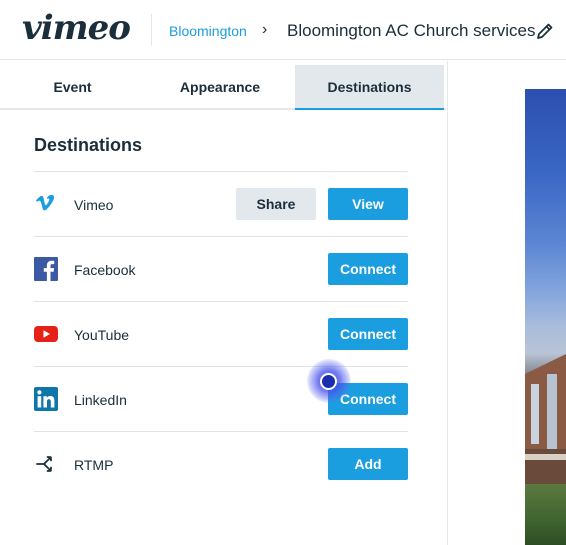  Describe the element at coordinates (369, 87) in the screenshot. I see `tab-destinations: Destinations` at that location.